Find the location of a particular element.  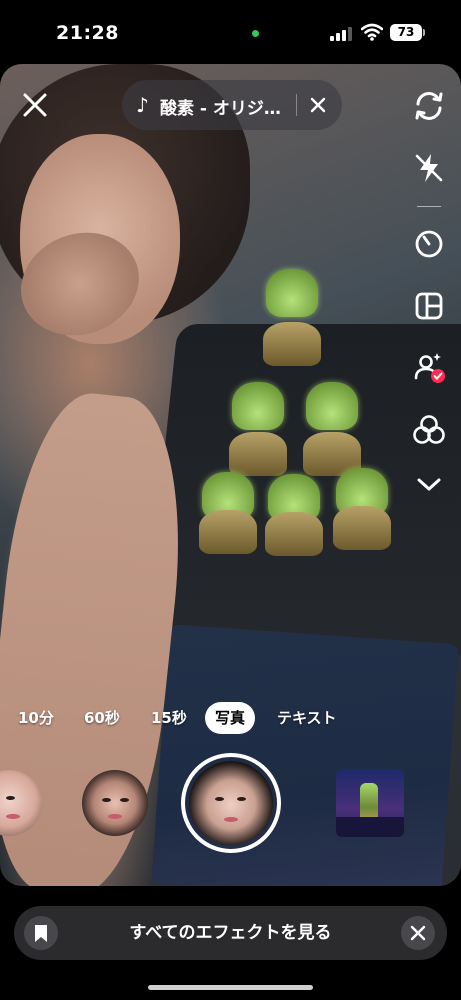

toolbar-divider is located at coordinates (429, 206).